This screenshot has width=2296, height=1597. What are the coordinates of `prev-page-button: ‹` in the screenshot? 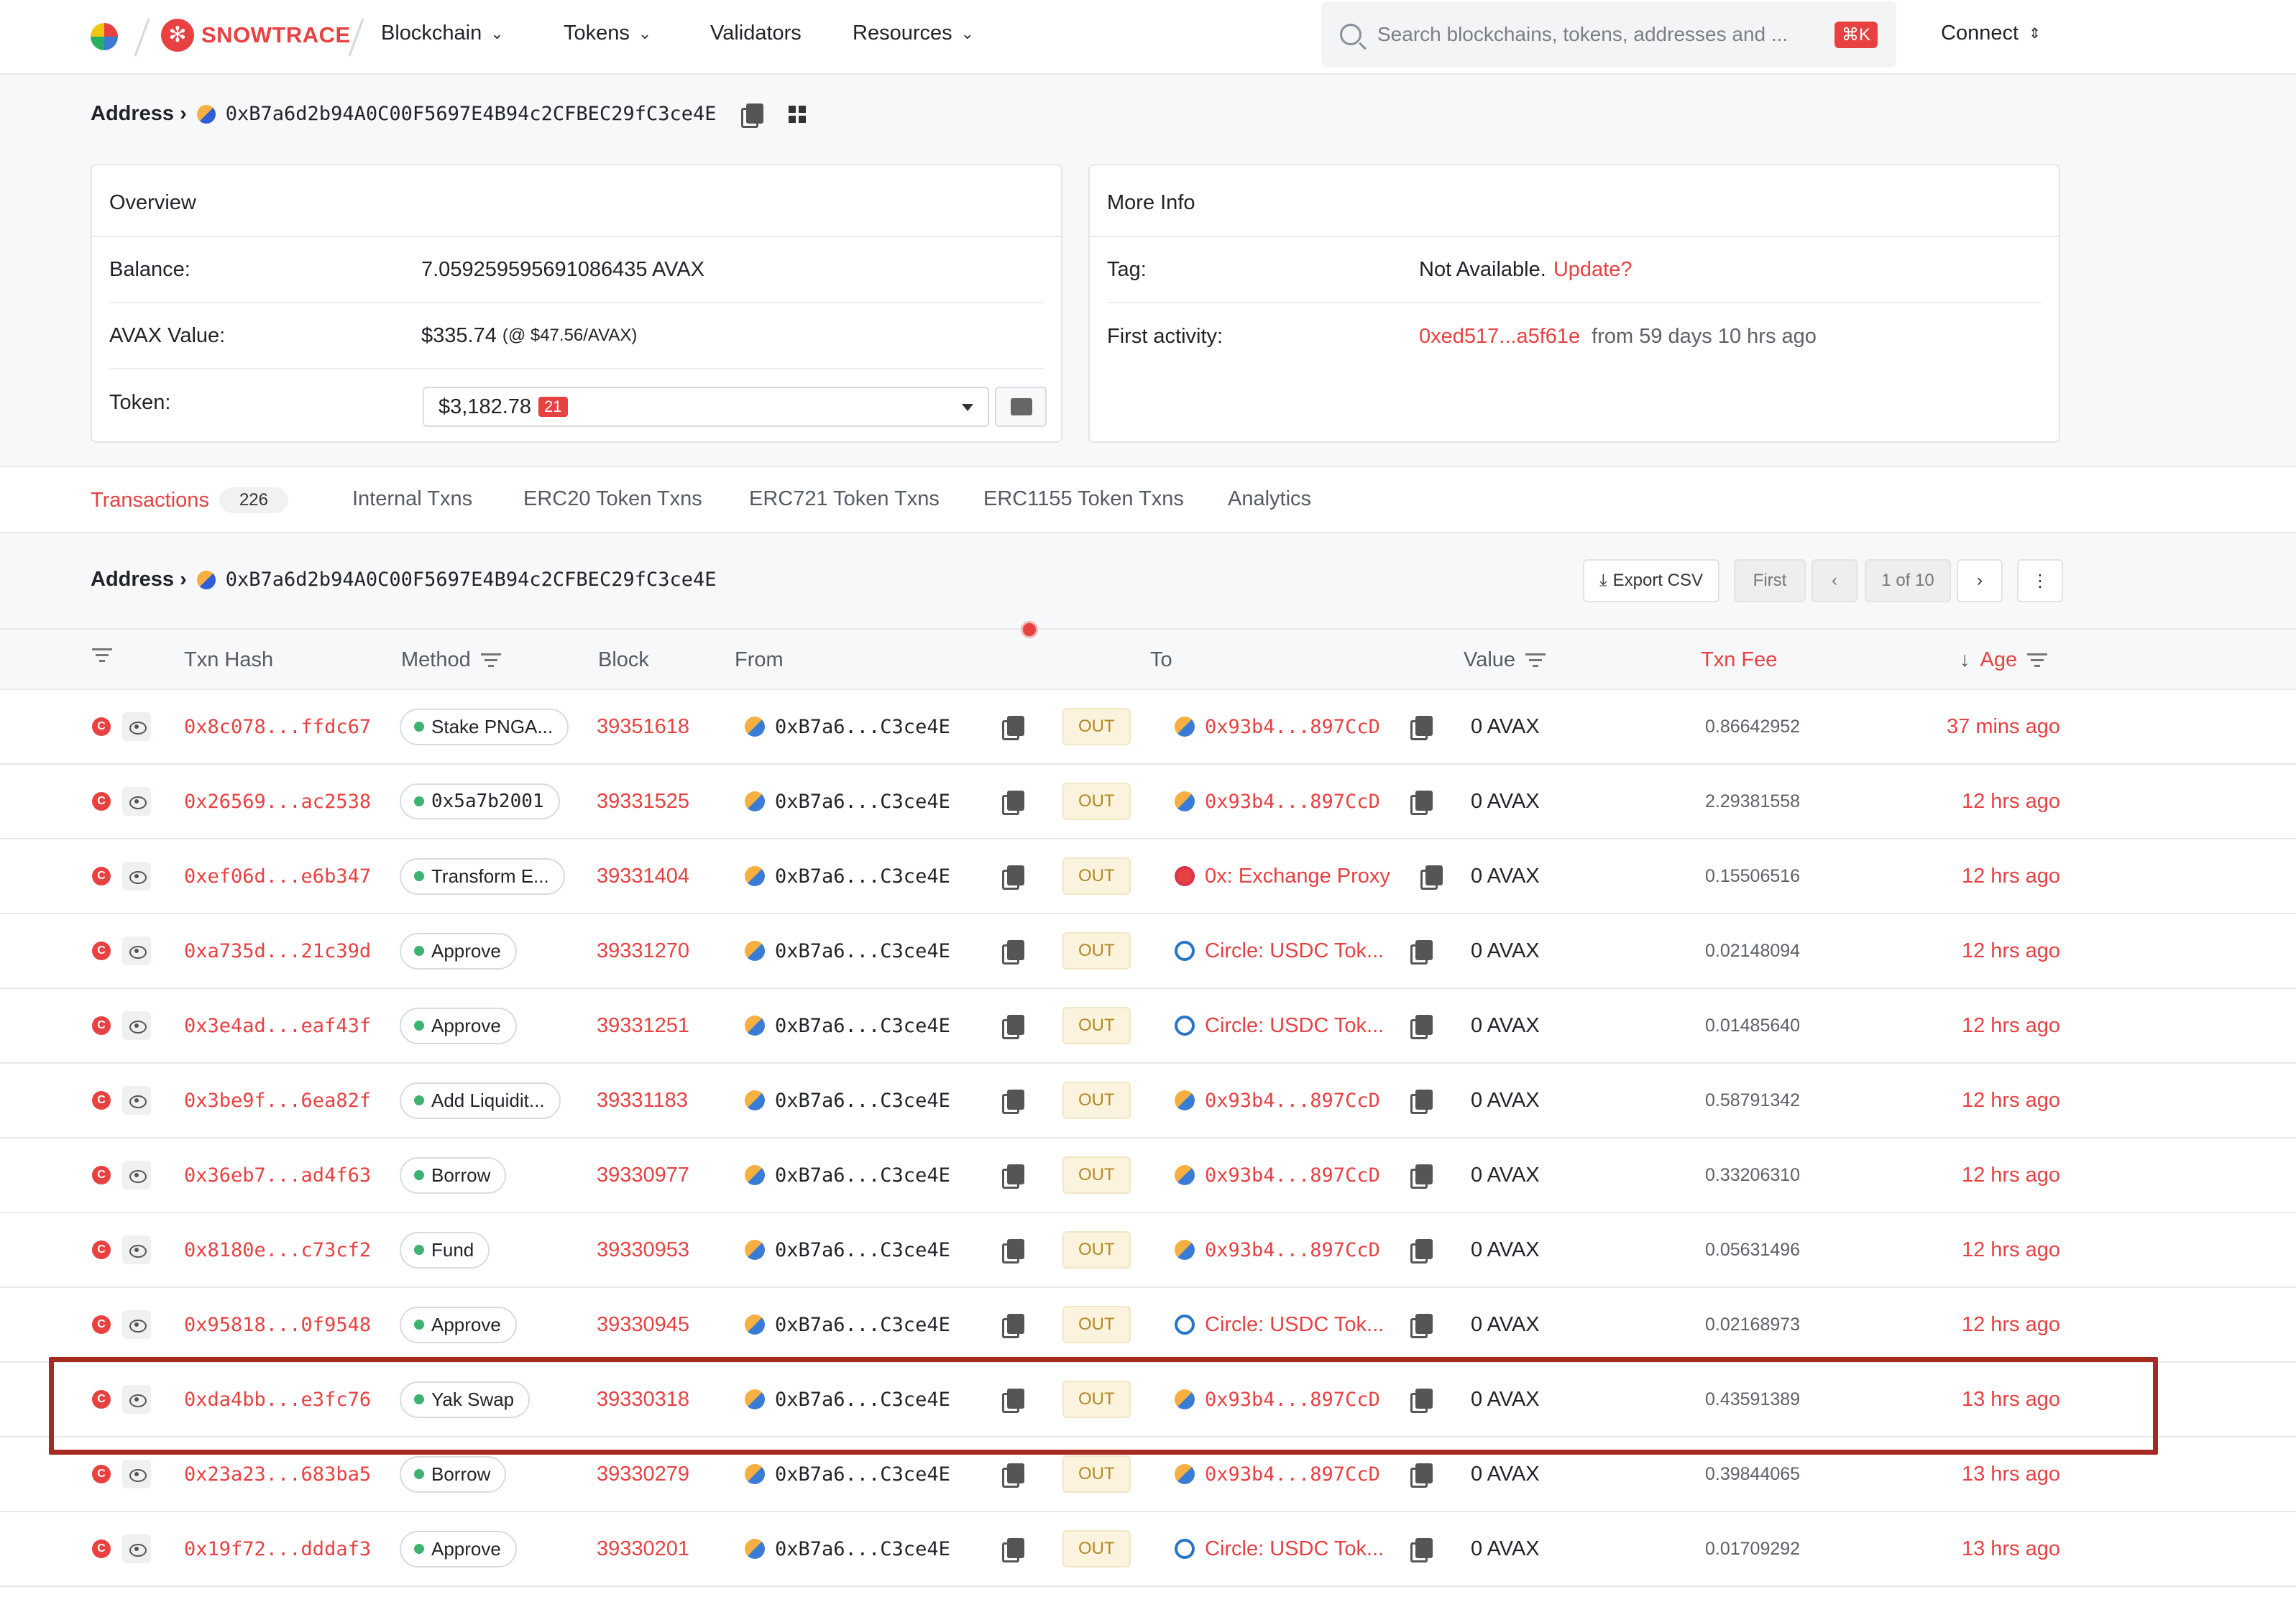 It's located at (1834, 580).